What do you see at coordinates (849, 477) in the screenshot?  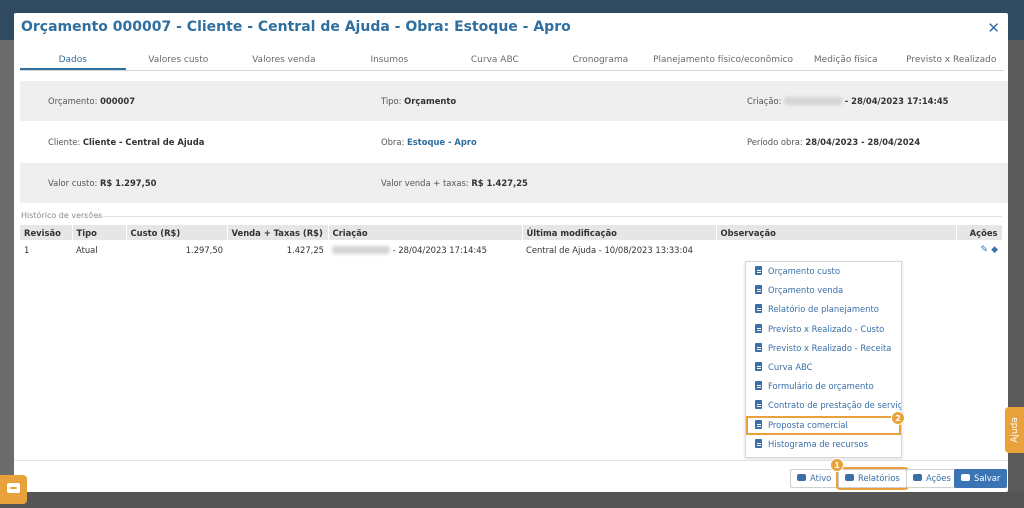 I see `print-icon` at bounding box center [849, 477].